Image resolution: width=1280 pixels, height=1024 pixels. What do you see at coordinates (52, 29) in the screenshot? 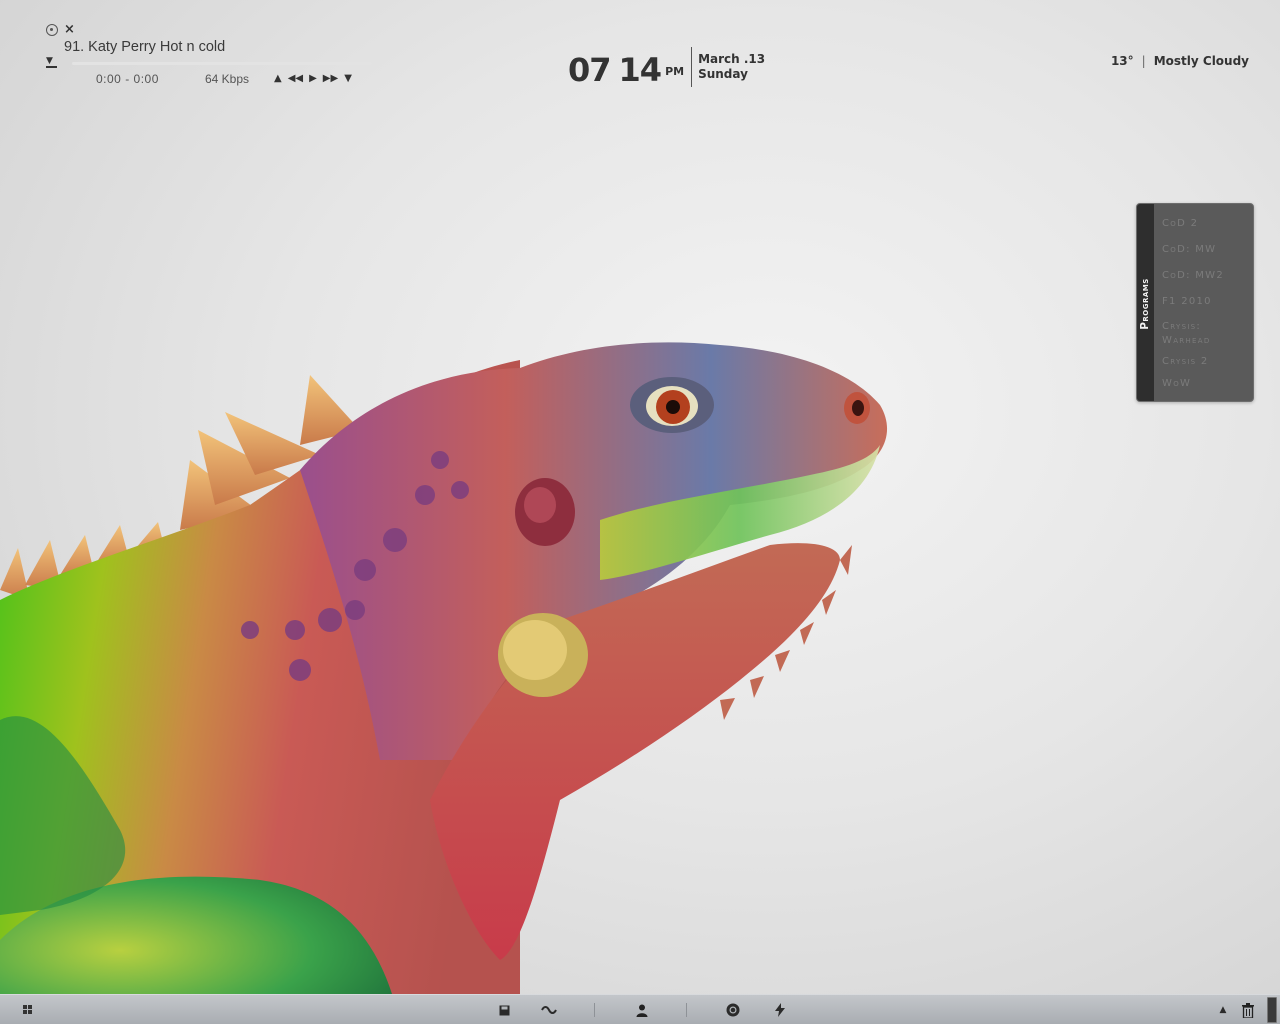
I see `pin-icon` at bounding box center [52, 29].